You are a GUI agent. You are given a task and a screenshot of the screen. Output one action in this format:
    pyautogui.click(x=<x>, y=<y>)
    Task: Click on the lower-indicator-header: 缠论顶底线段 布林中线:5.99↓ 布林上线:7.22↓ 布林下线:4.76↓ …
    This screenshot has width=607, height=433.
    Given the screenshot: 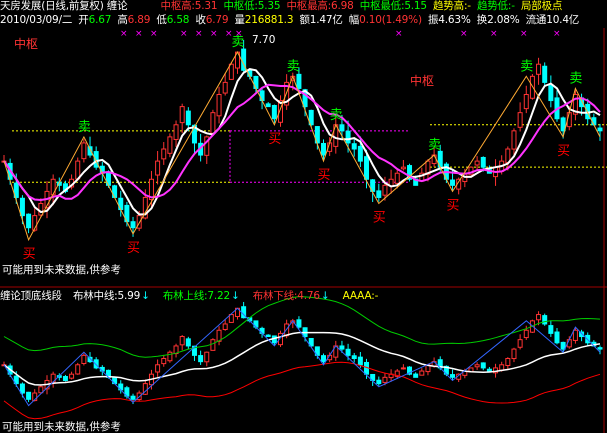 What is the action you would take?
    pyautogui.click(x=190, y=296)
    